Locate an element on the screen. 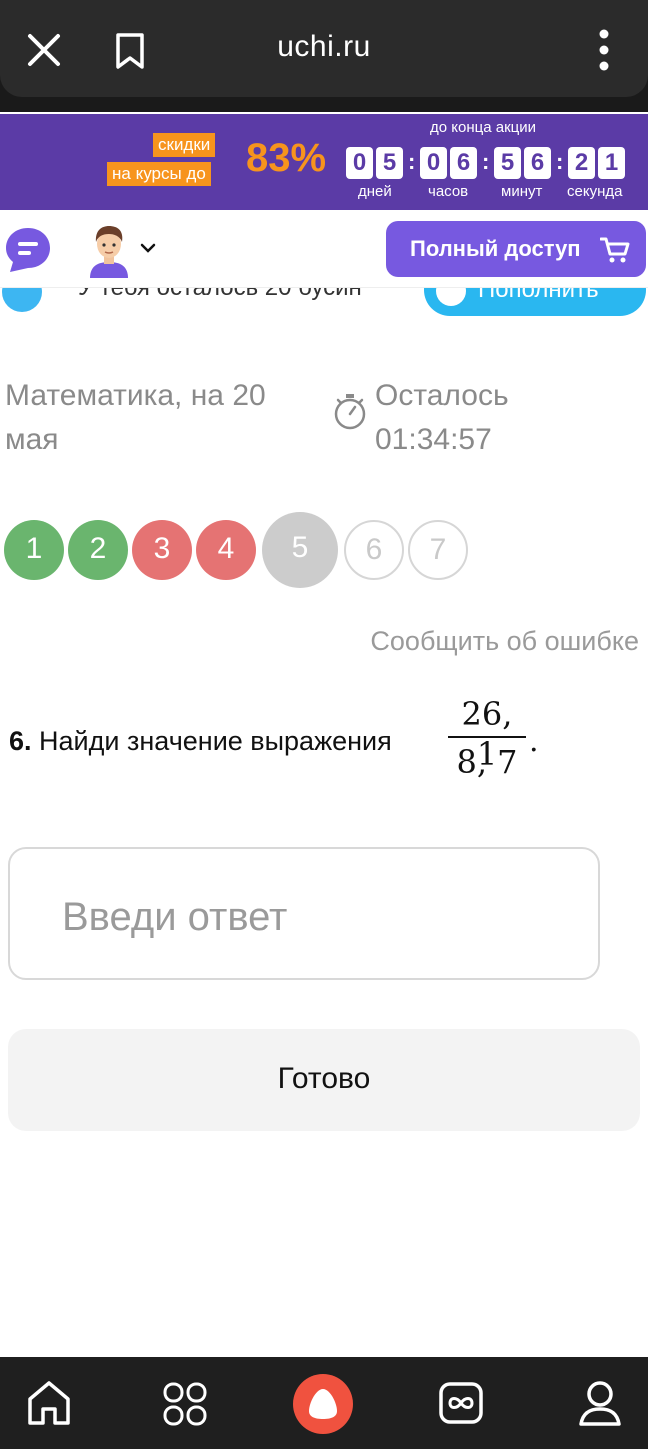 The height and width of the screenshot is (1449, 648). question-number-6: 6 is located at coordinates (374, 550).